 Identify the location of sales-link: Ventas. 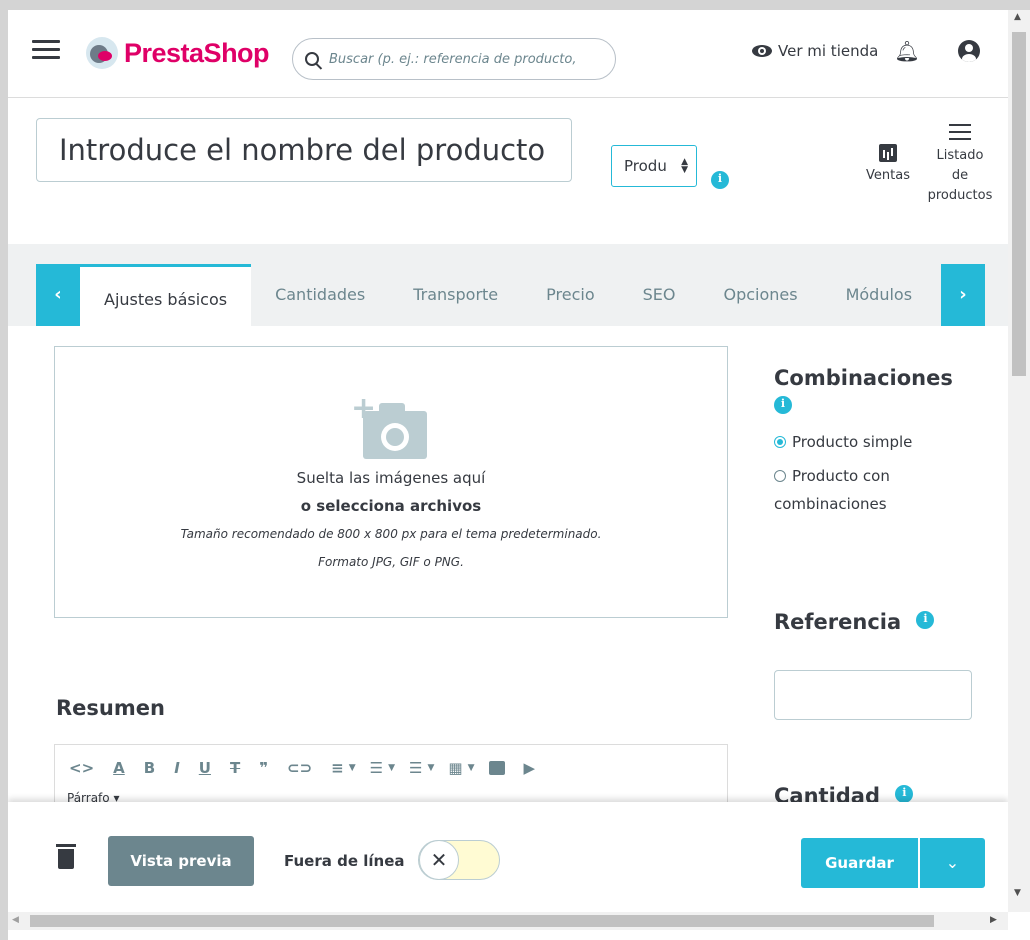
(888, 163).